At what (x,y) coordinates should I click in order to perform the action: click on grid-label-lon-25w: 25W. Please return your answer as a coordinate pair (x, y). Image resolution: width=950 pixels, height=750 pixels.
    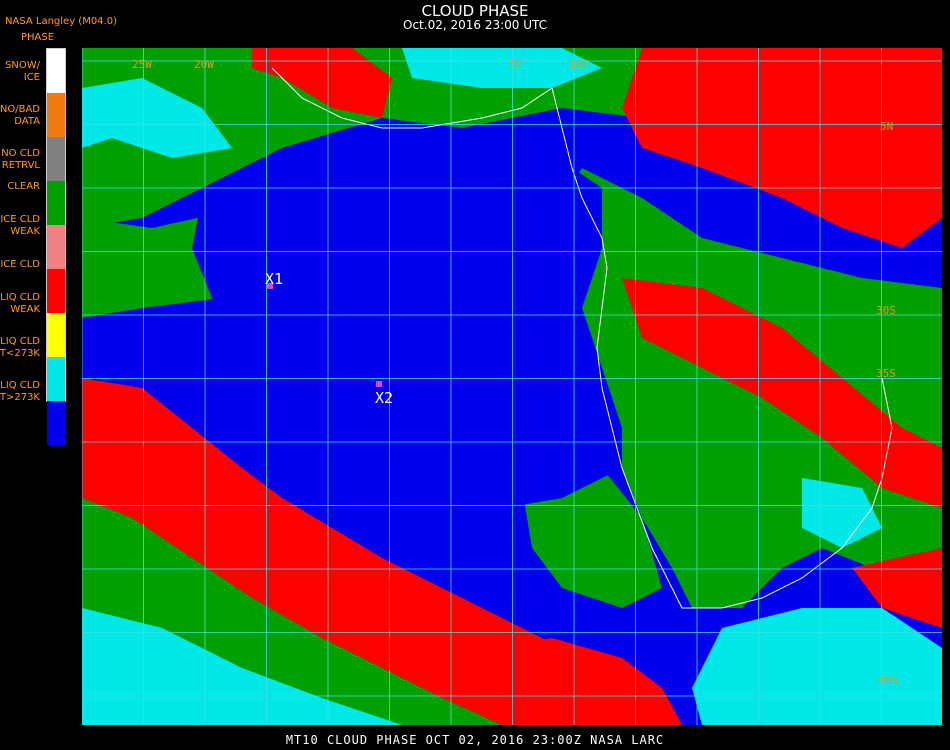
    Looking at the image, I should click on (142, 64).